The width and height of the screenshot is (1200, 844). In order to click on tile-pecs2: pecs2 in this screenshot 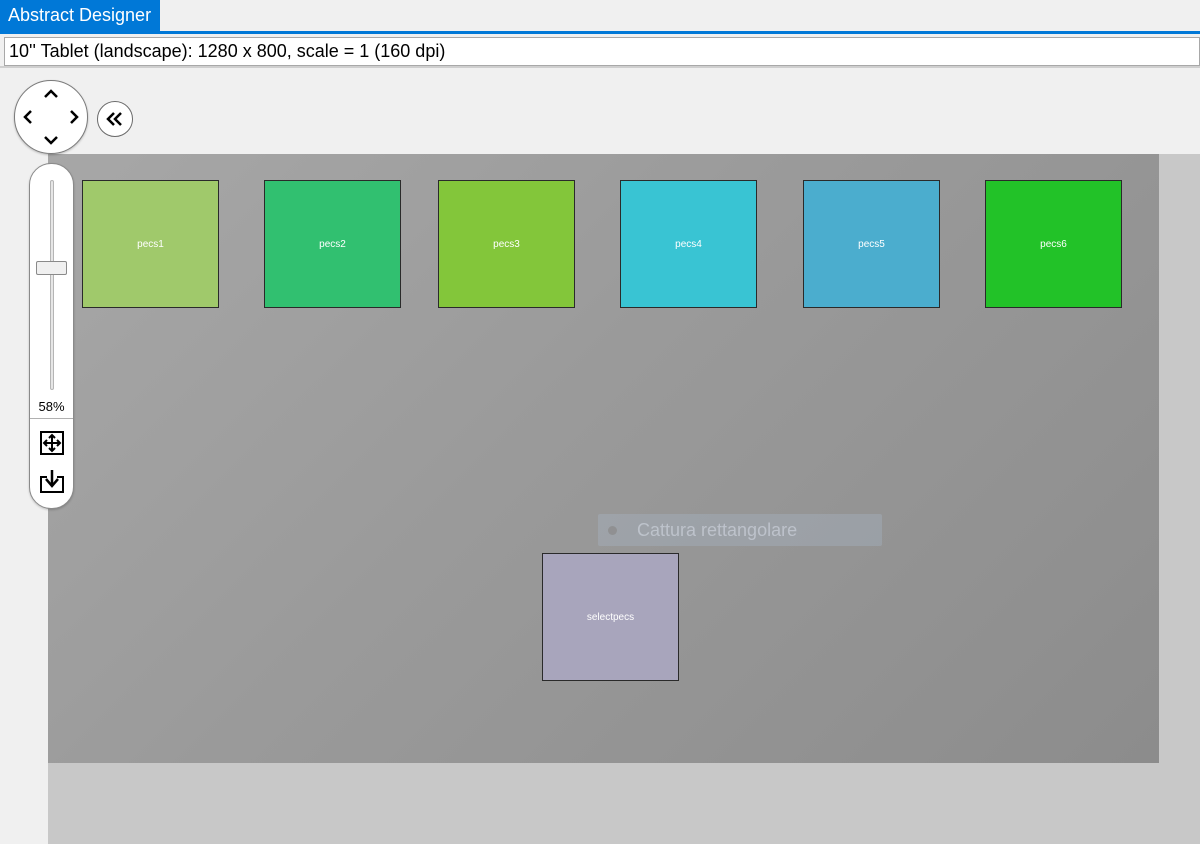, I will do `click(332, 244)`.